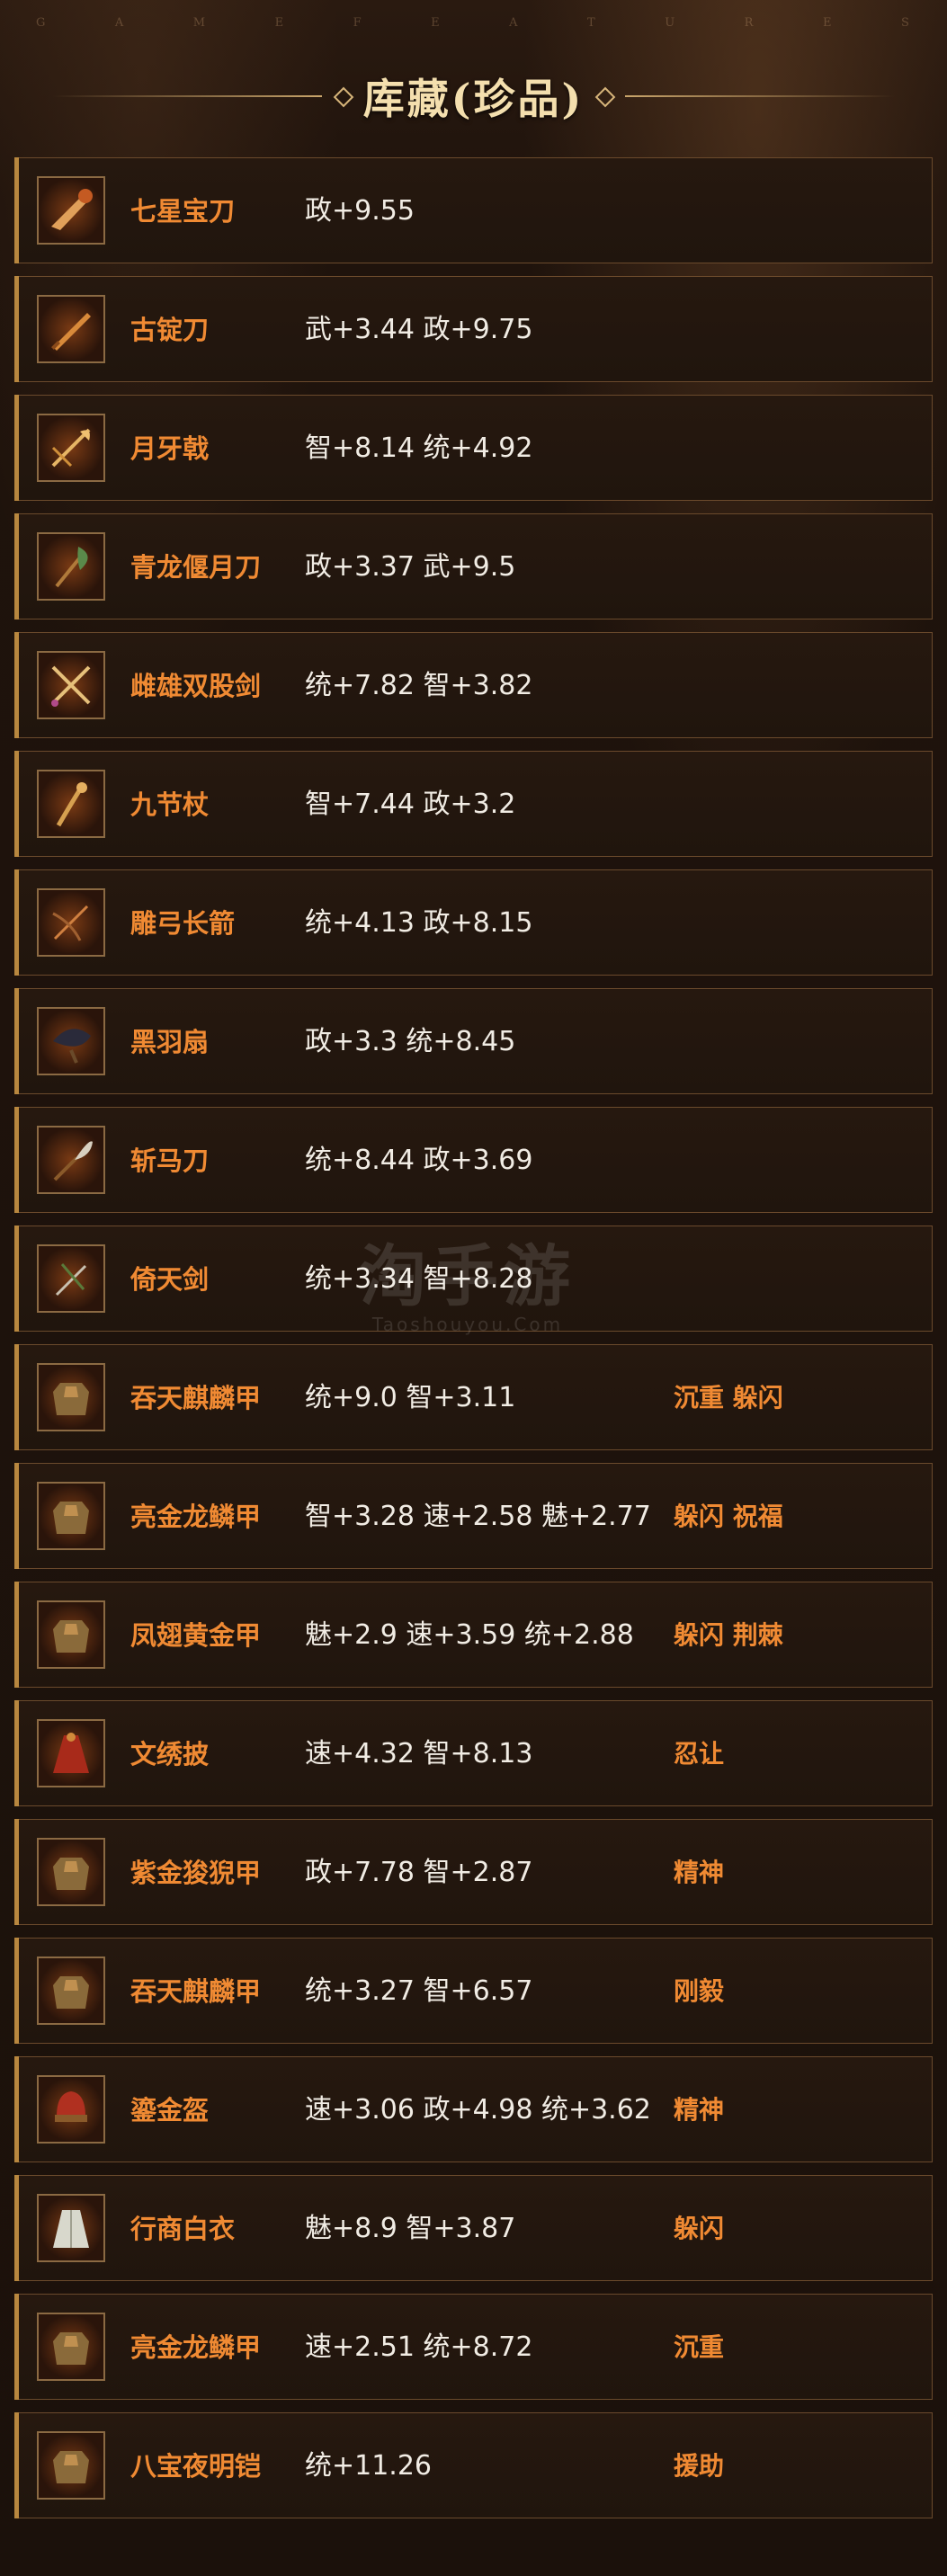 The image size is (947, 2576). I want to click on item-row: 鎏金盔 速+3.06 政+4.98 统+3.62 精神, so click(473, 2109).